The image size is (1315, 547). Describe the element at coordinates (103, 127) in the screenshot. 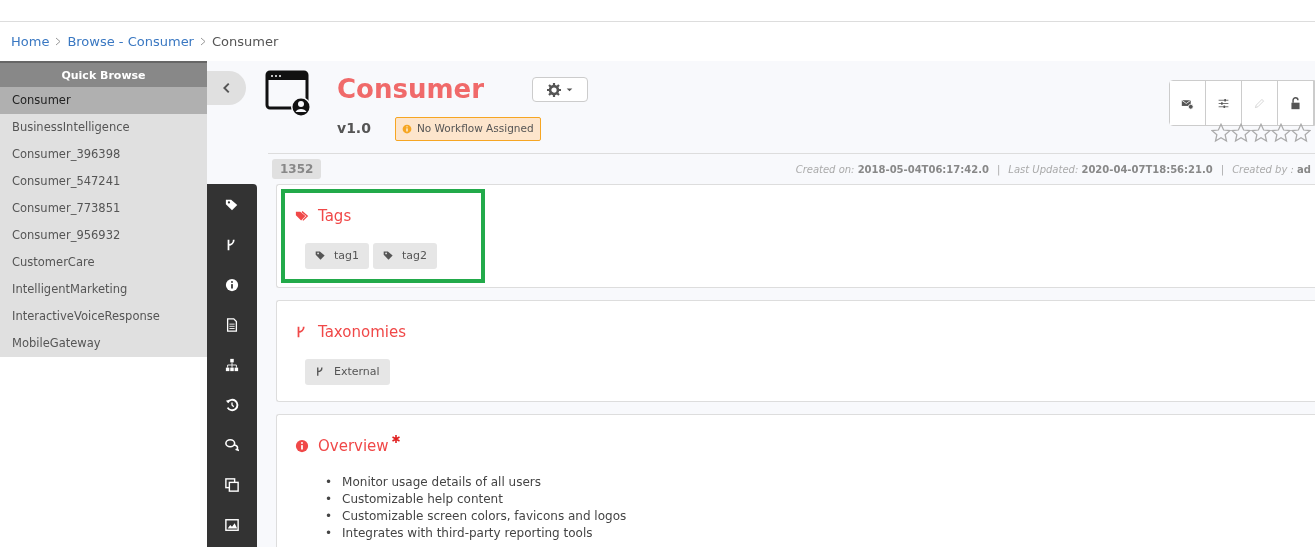

I see `quick-browse-item: BusinessIntelligence` at that location.